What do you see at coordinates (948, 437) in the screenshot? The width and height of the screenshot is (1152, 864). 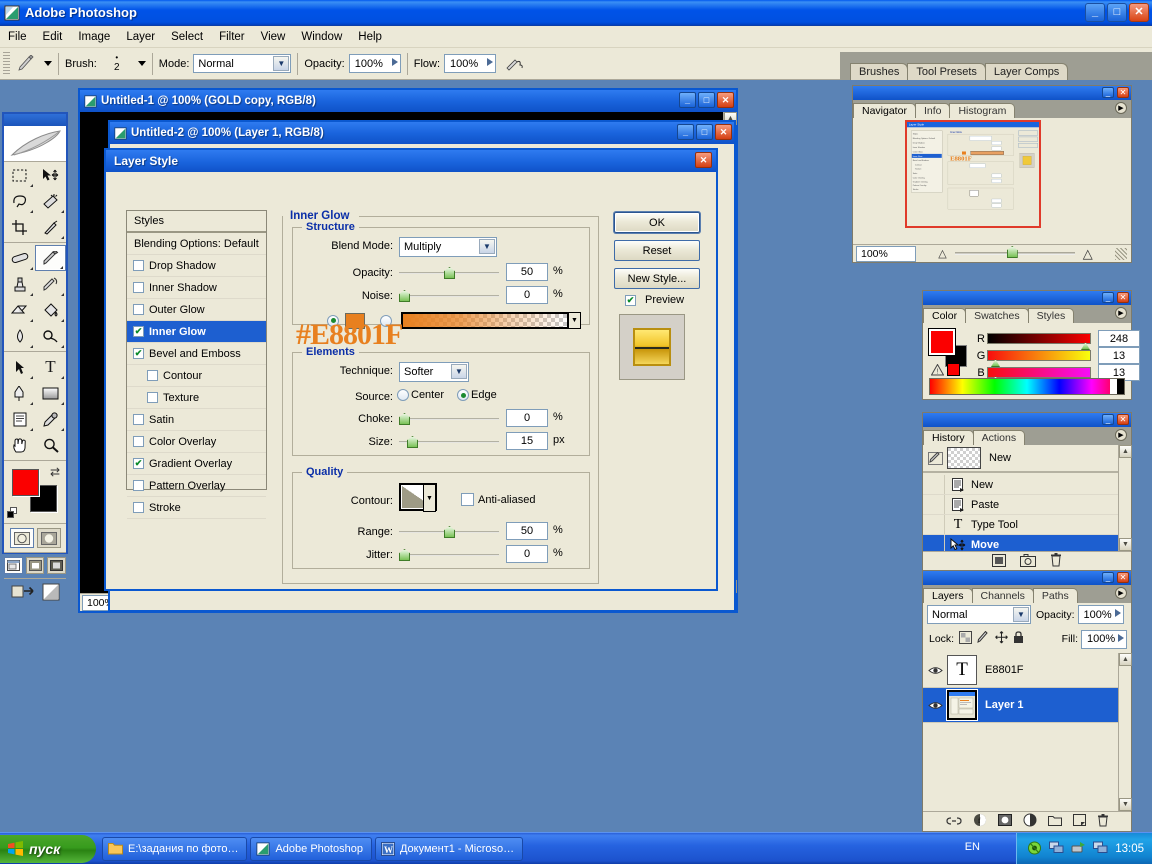 I see `tab-history: History` at bounding box center [948, 437].